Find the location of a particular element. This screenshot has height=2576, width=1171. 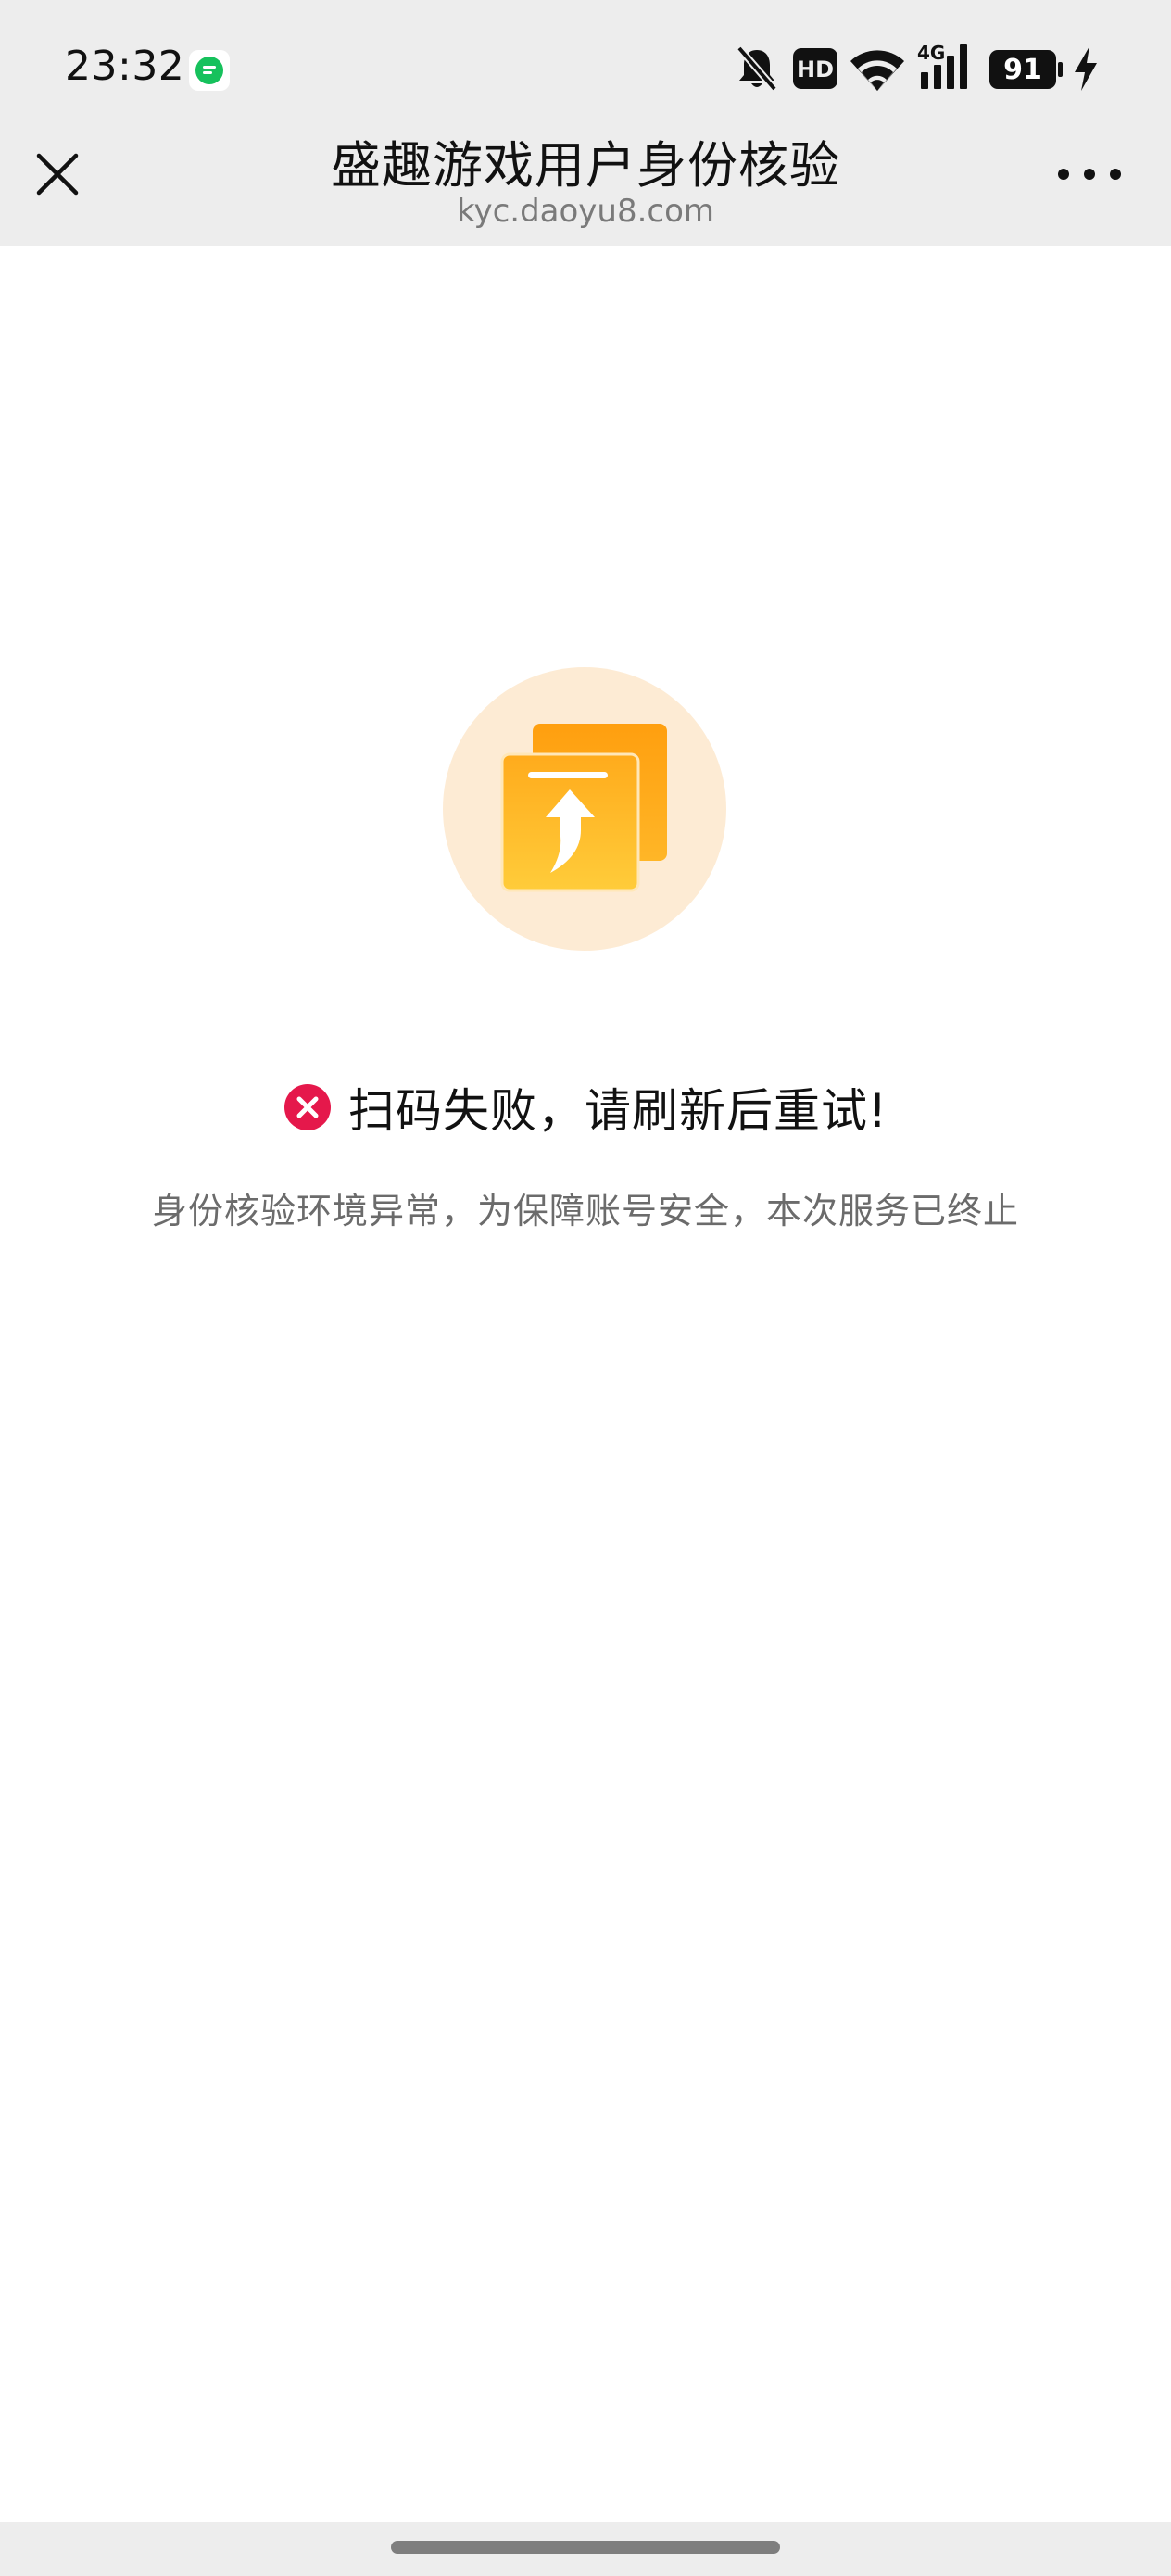

hd-icon: HD is located at coordinates (815, 68).